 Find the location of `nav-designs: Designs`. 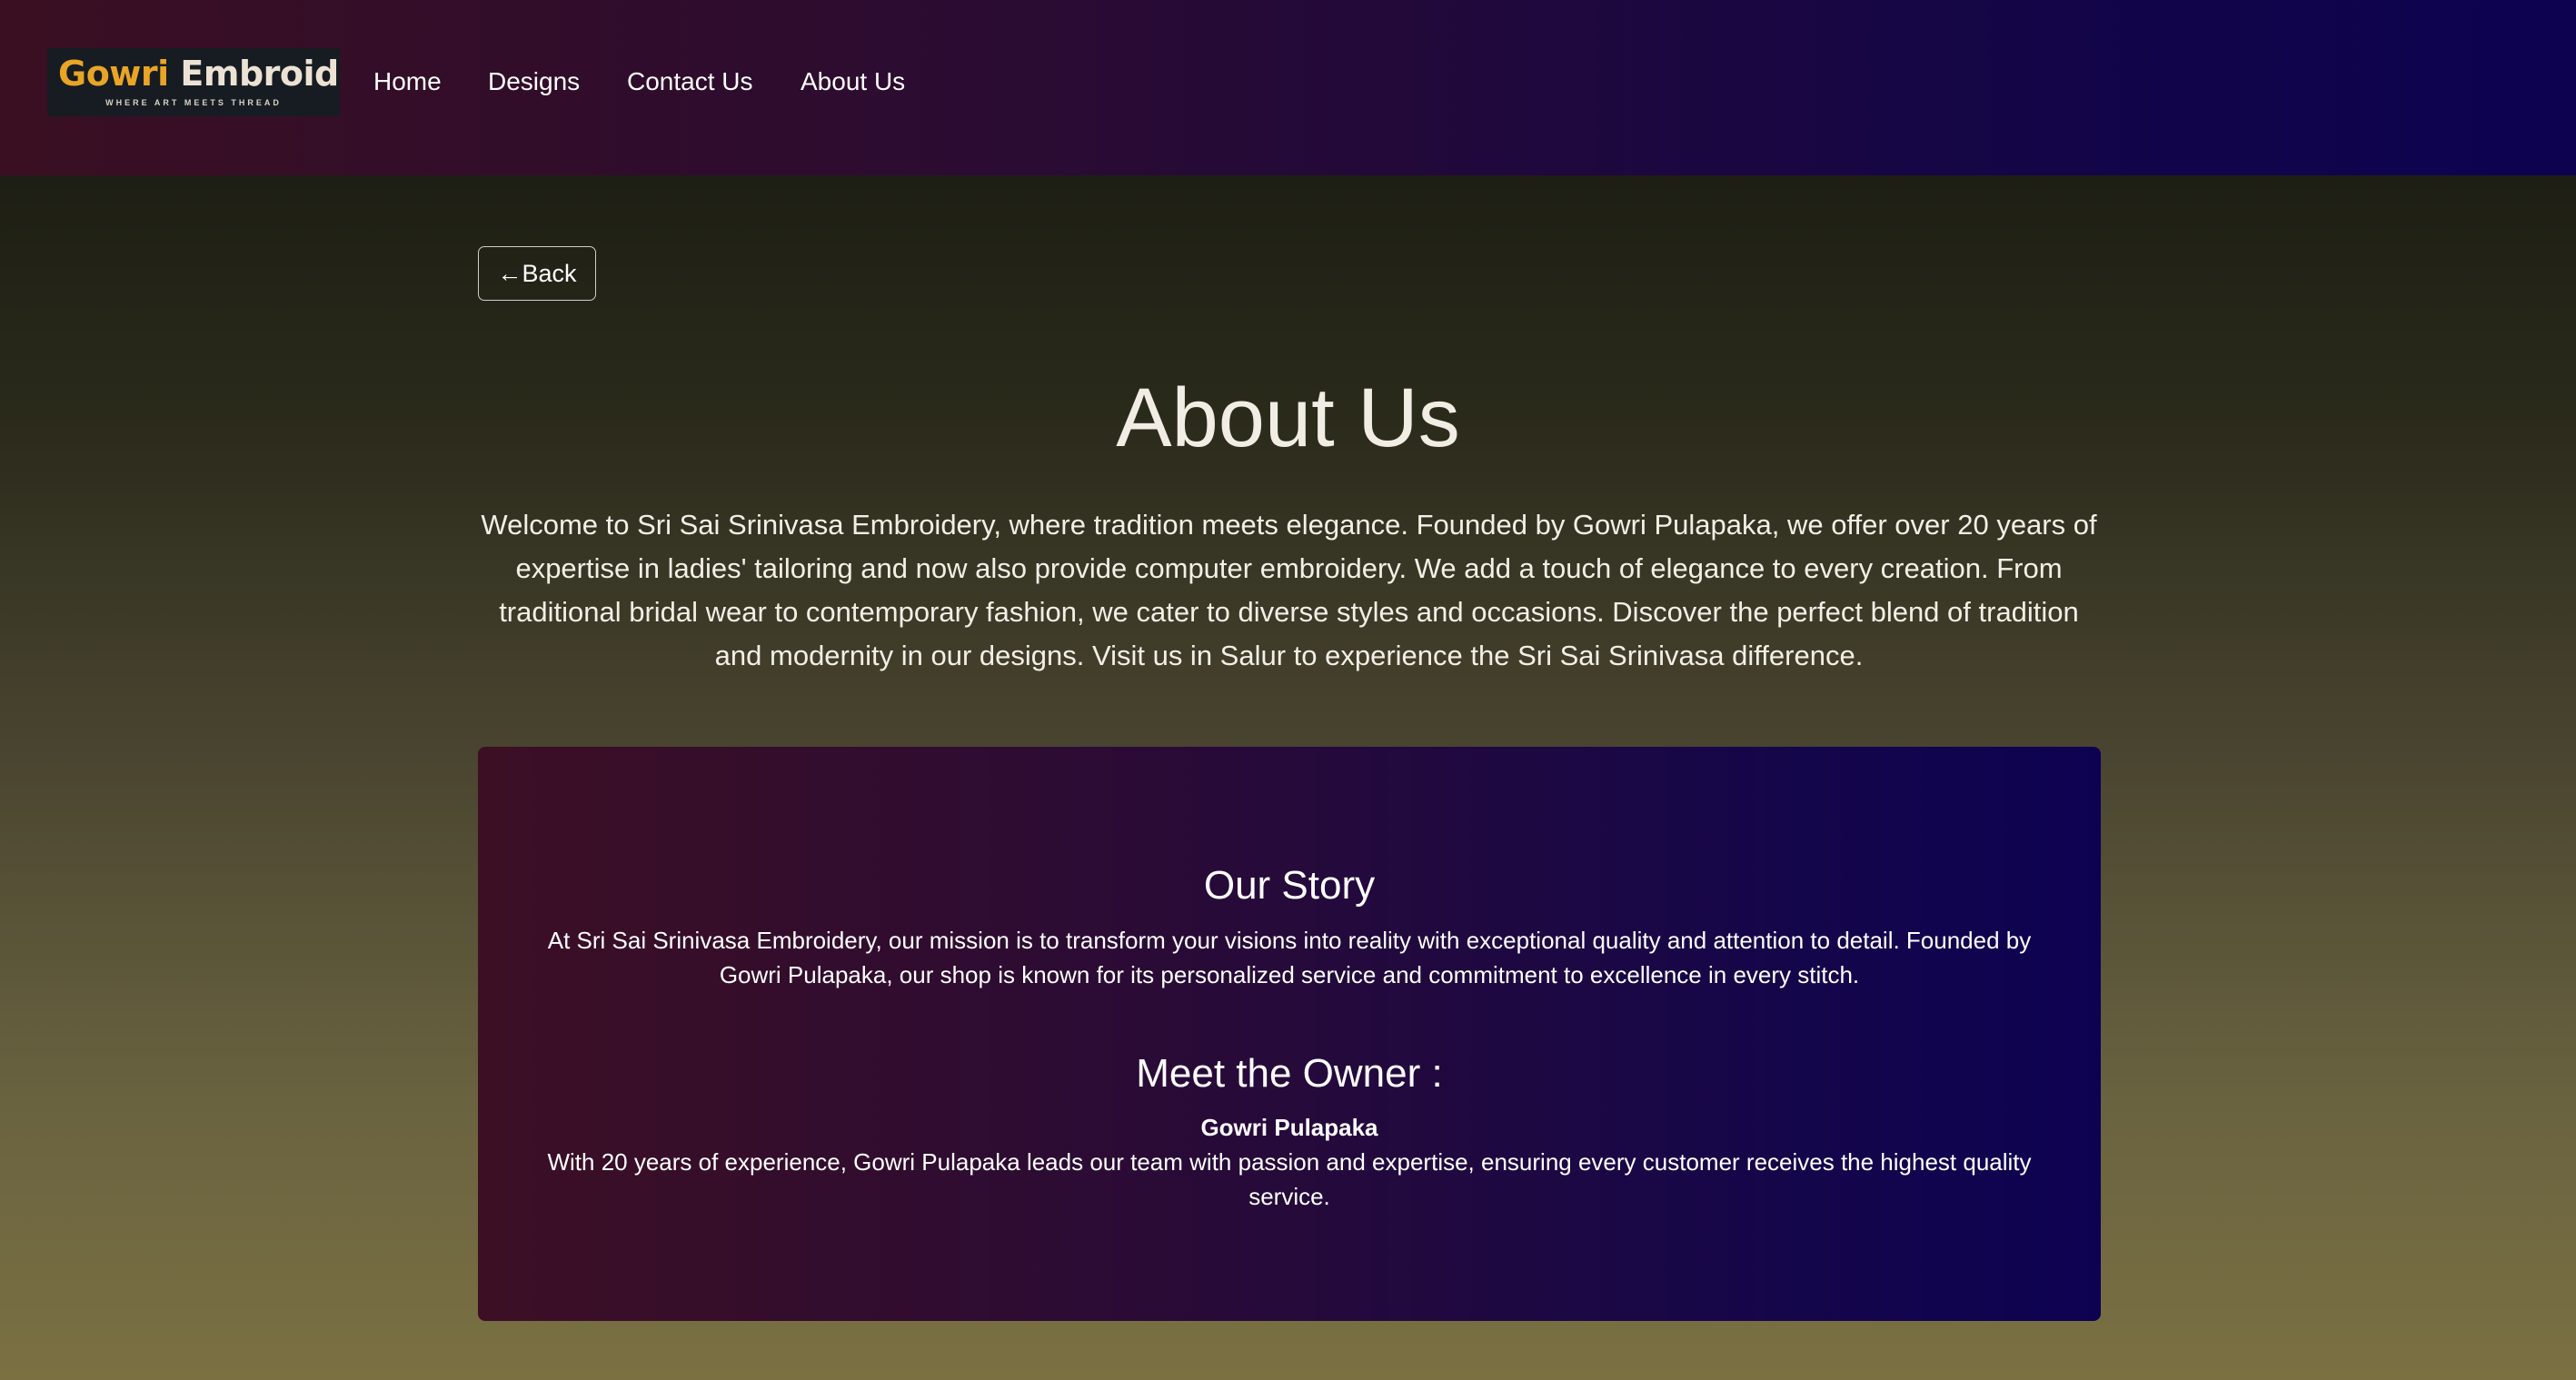

nav-designs: Designs is located at coordinates (534, 81).